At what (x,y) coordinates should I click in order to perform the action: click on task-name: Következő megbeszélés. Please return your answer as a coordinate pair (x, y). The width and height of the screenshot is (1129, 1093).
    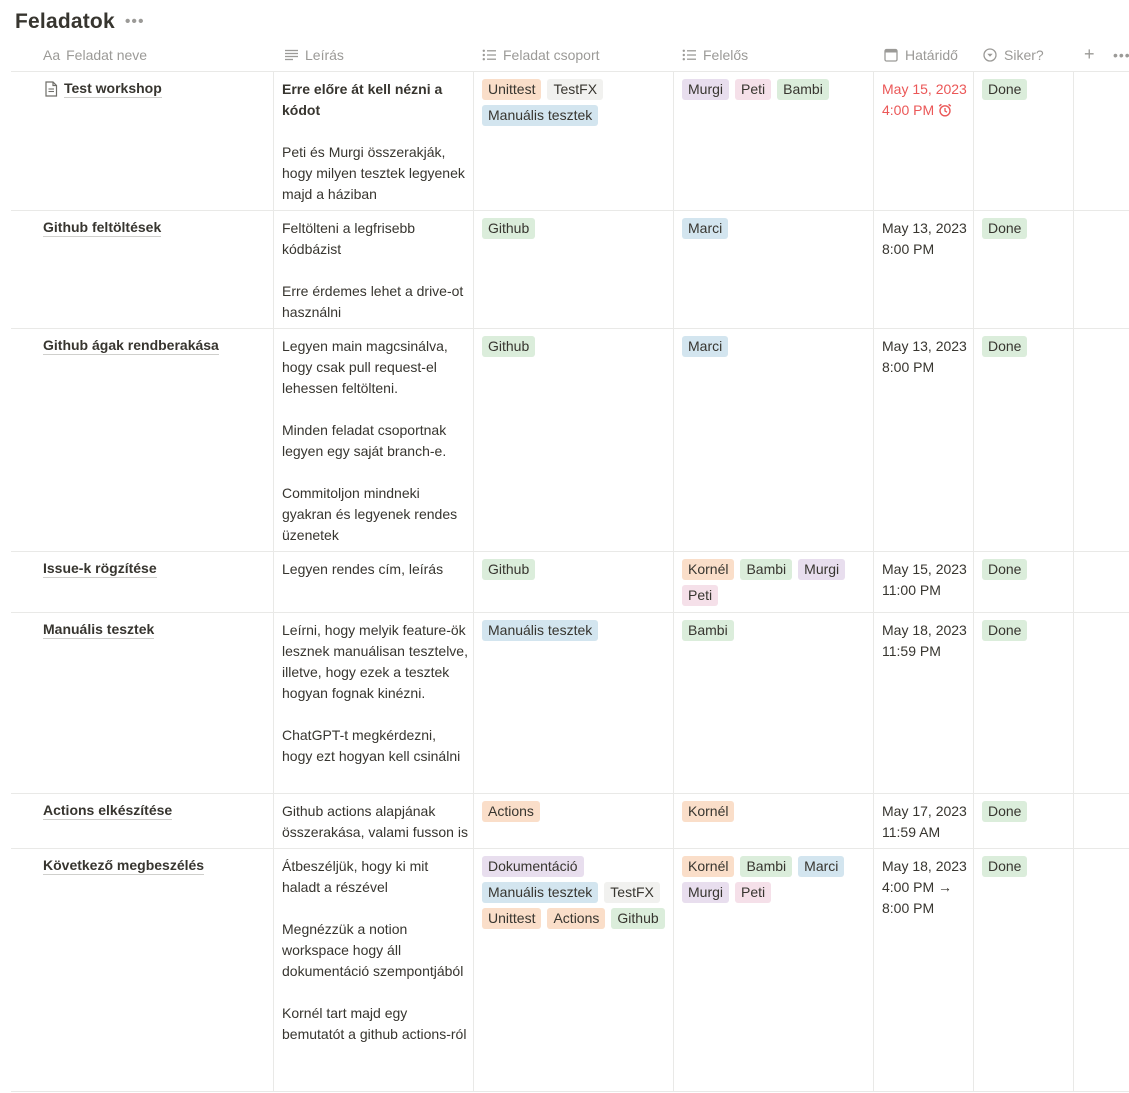
    Looking at the image, I should click on (124, 865).